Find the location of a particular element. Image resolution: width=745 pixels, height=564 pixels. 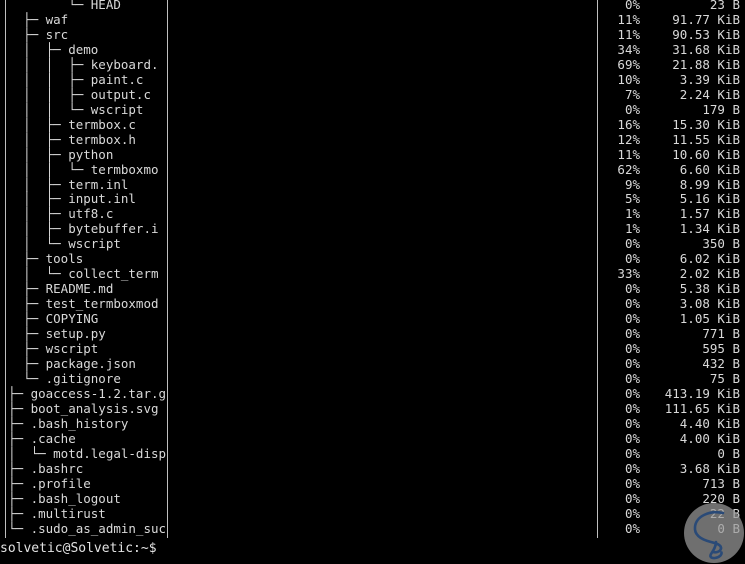

tree-entry: ├─ test_termboxmod is located at coordinates (83, 303).